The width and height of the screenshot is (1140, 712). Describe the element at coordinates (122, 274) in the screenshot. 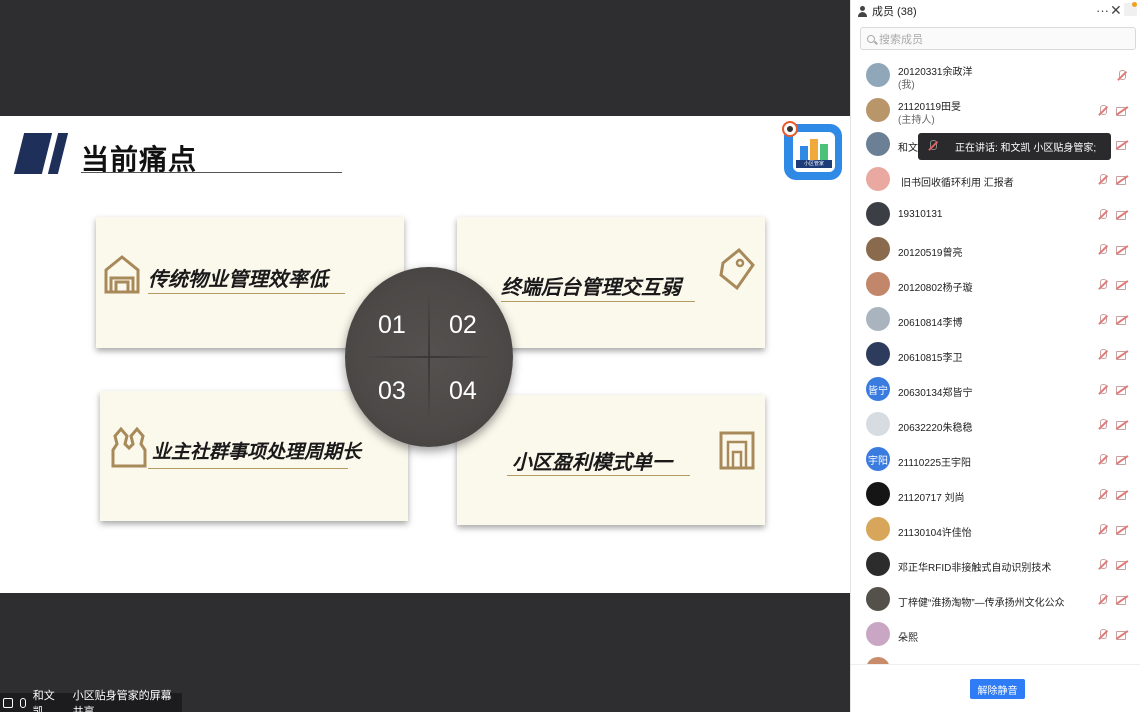

I see `house-icon` at that location.